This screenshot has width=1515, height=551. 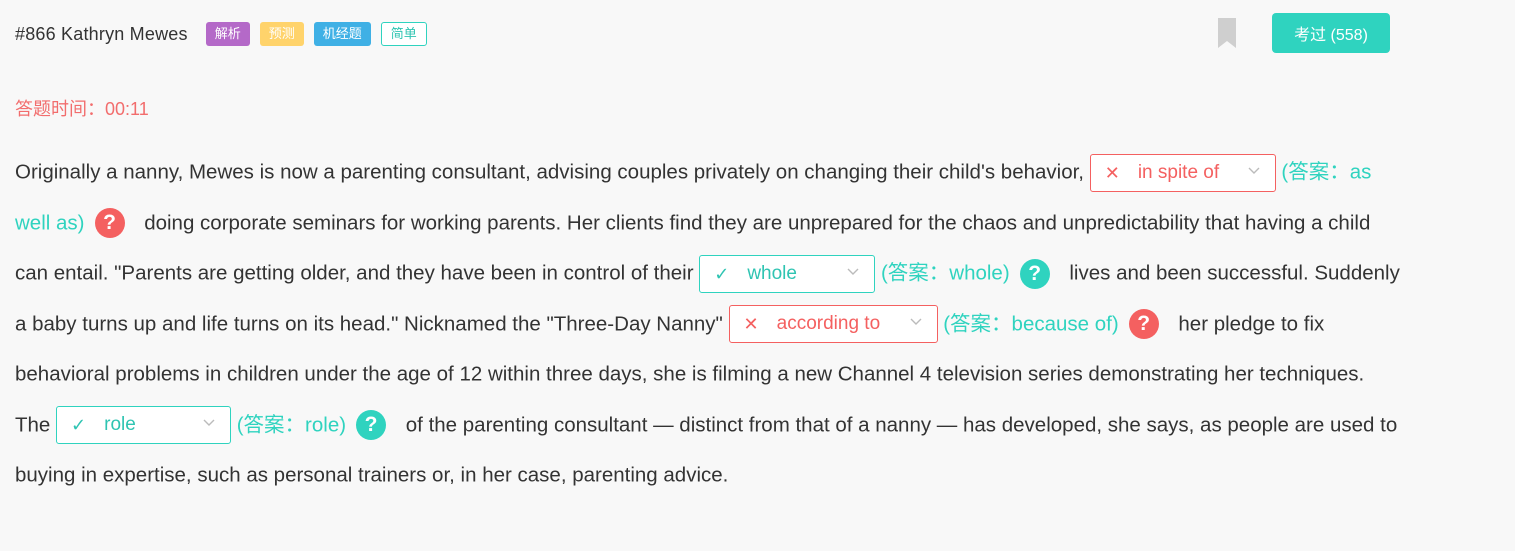 What do you see at coordinates (101, 33) in the screenshot?
I see `question-title: #866 Kathryn Mewes` at bounding box center [101, 33].